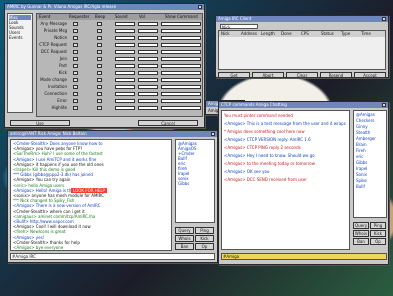 The height and width of the screenshot is (296, 393). I want to click on nick-item: Irapel, so click(361, 168).